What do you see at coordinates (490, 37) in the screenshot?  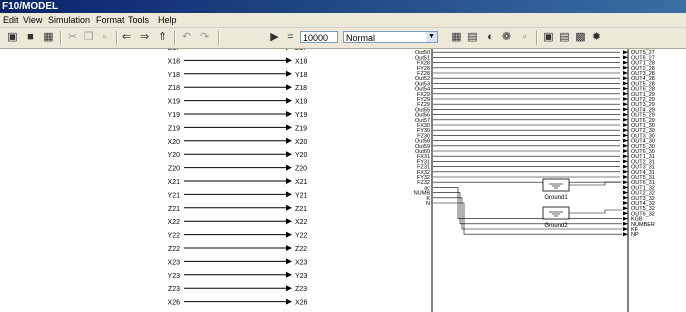 I see `explorer-icon: ◐` at bounding box center [490, 37].